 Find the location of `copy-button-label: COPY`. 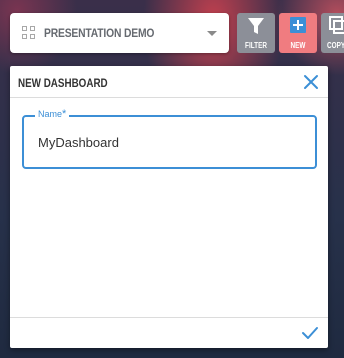

copy-button-label: COPY is located at coordinates (335, 45).